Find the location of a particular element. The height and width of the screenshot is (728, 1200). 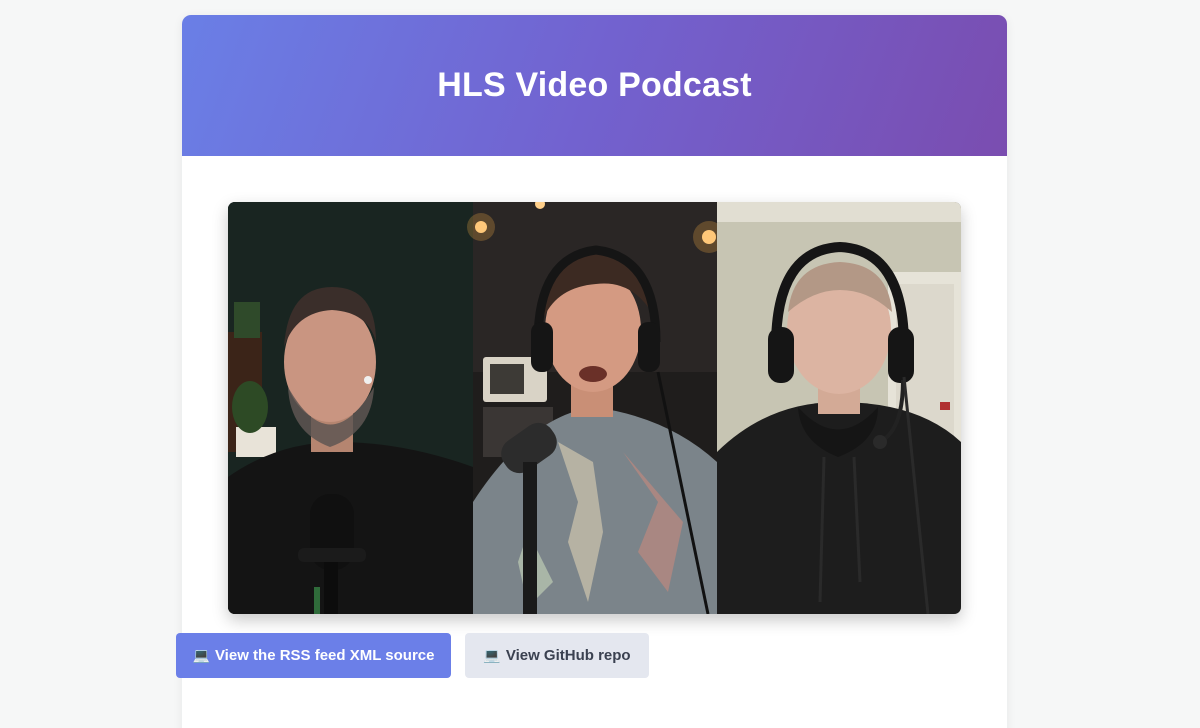

laptop-icon: 💻 is located at coordinates (492, 655).